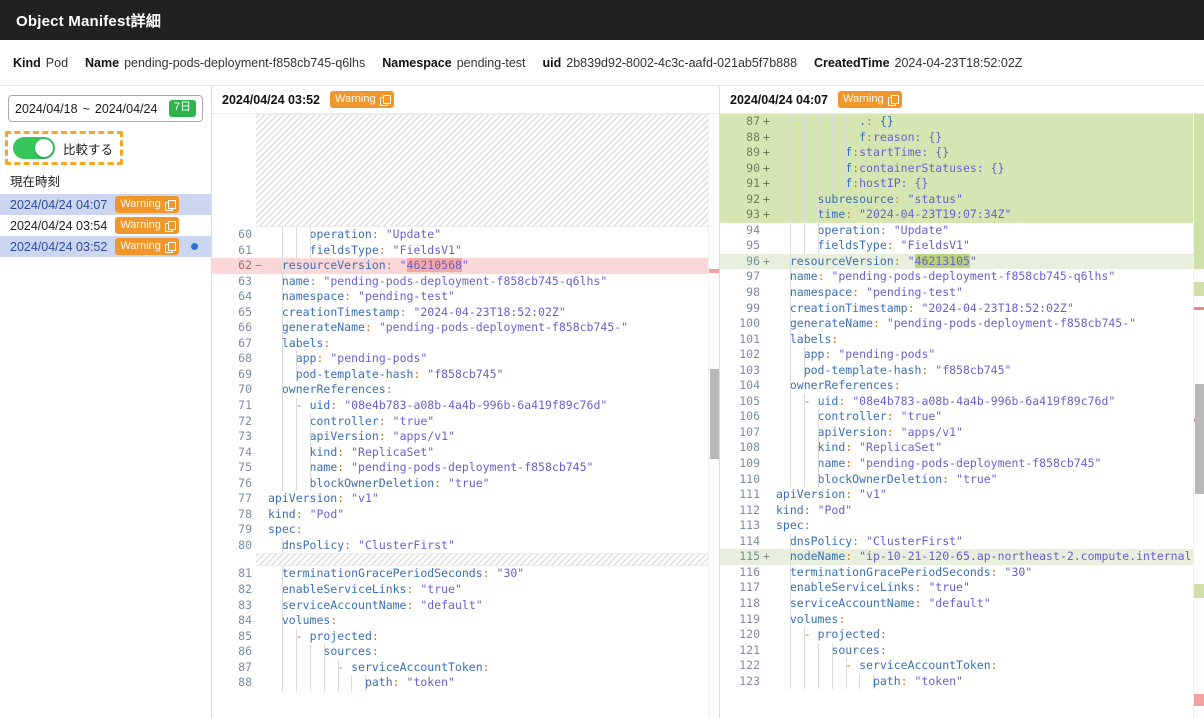 This screenshot has width=1204, height=718. What do you see at coordinates (105, 204) in the screenshot?
I see `snapshot-list-item: 2024/04/24 04:07 Warning` at bounding box center [105, 204].